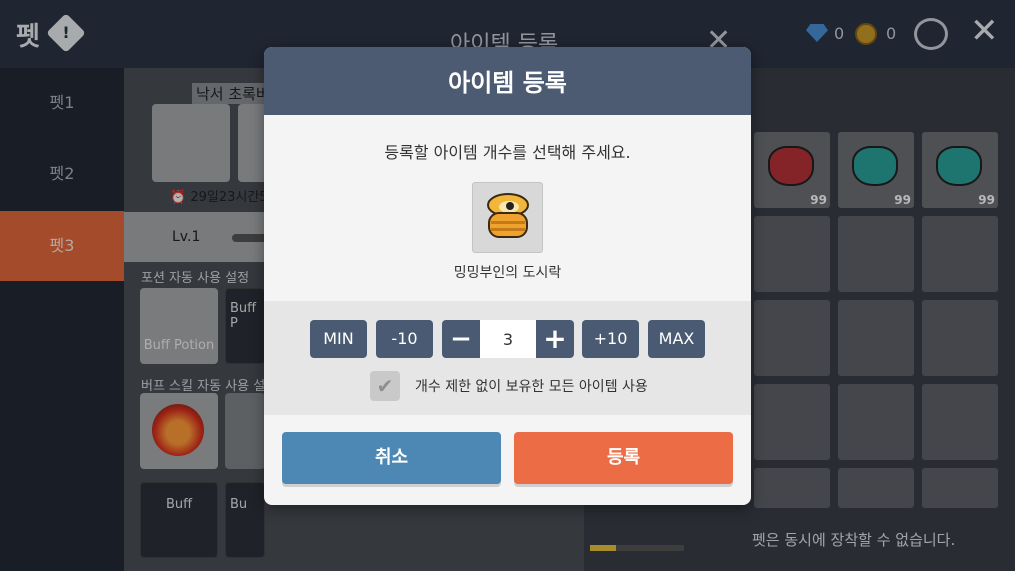 The height and width of the screenshot is (571, 1015). I want to click on decrement-button: −, so click(461, 339).